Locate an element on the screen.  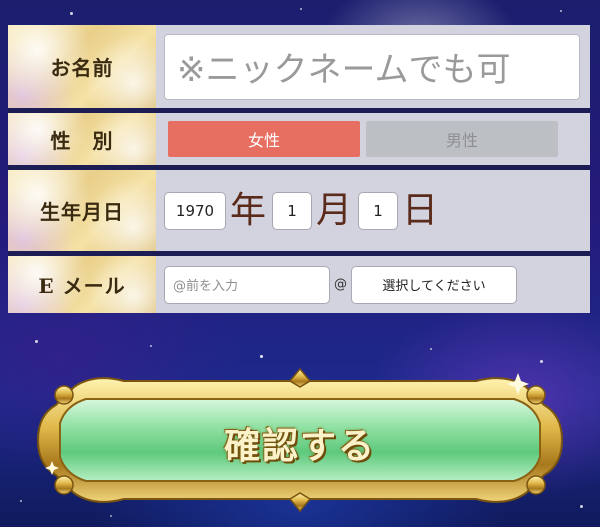
birthdate-label: 生年月日 is located at coordinates (82, 210).